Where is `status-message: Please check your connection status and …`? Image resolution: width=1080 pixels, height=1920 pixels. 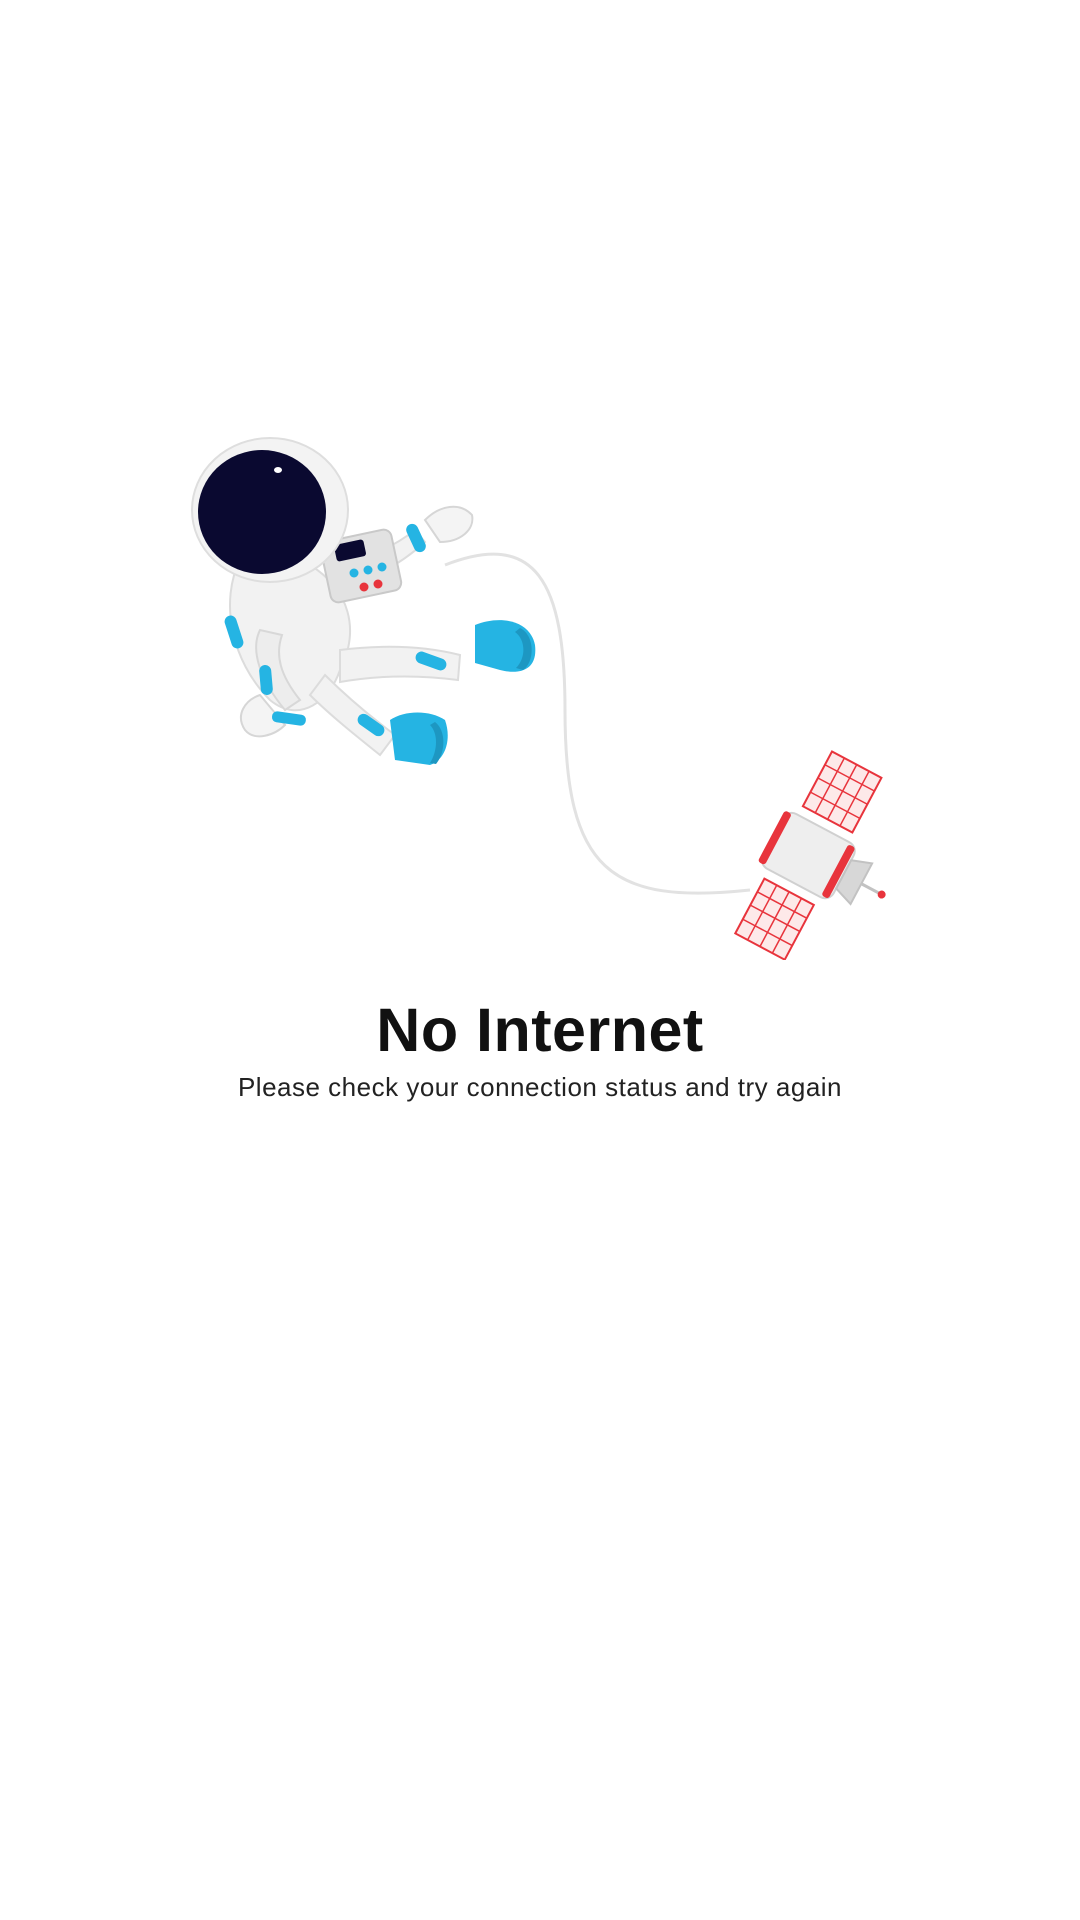 status-message: Please check your connection status and … is located at coordinates (540, 1087).